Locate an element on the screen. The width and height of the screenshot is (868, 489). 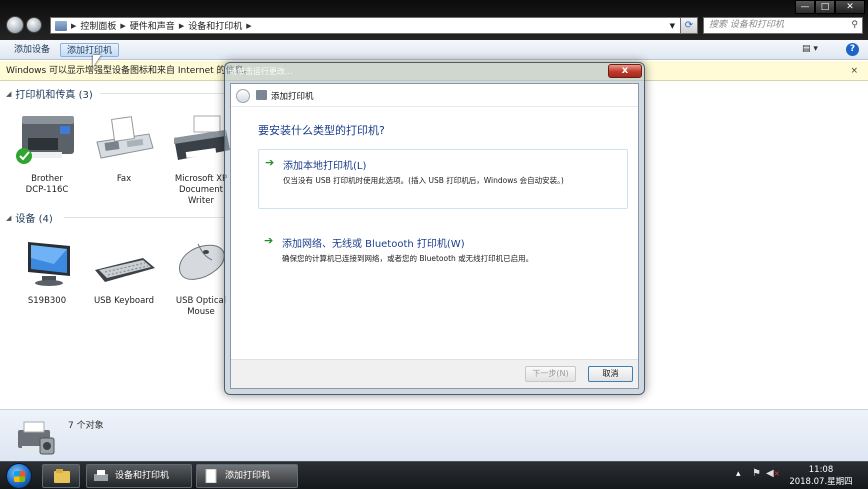
device-monitor: S19B300 is located at coordinates (47, 272).